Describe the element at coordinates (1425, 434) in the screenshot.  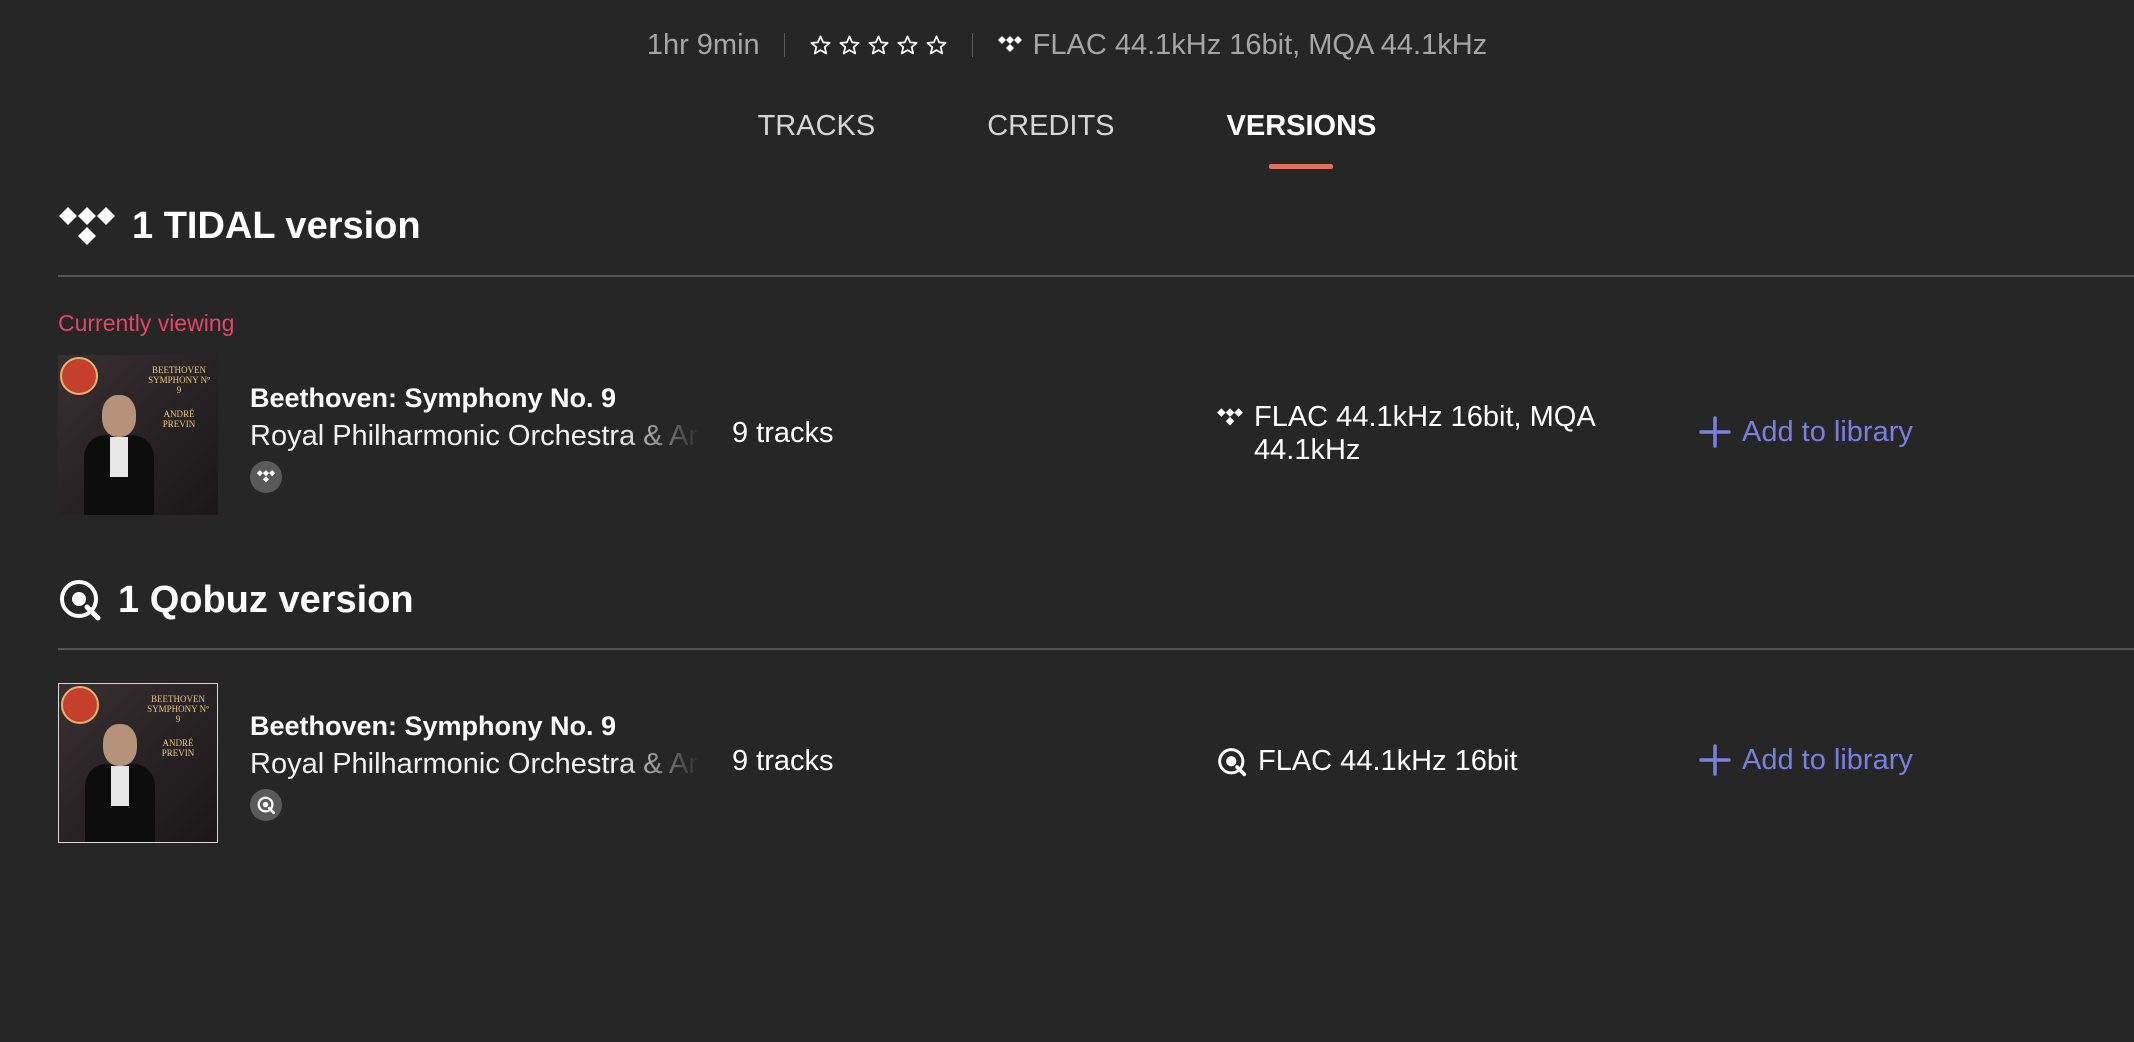
I see `quality-text: FLAC 44.1kHz 16bit, MQA 44.1kHz` at that location.